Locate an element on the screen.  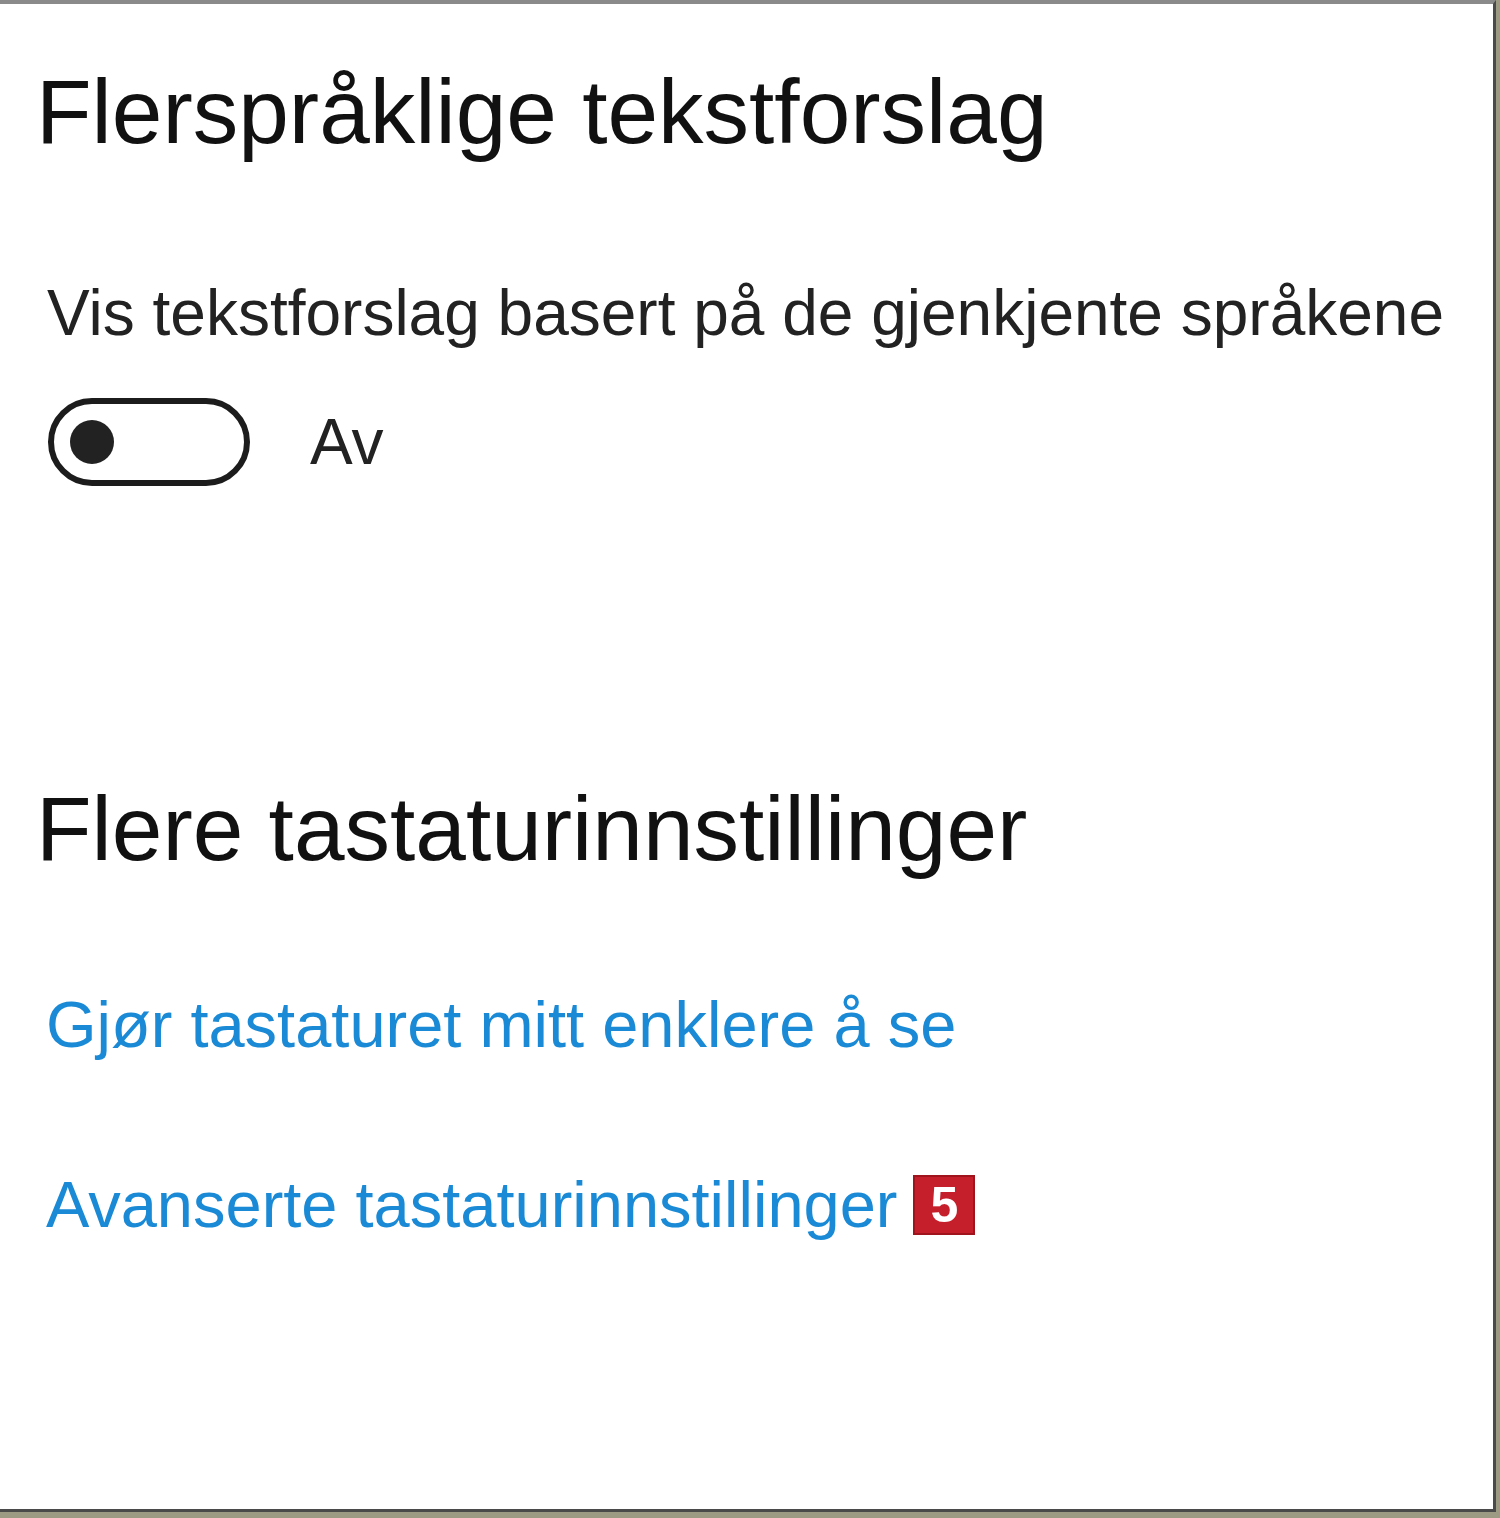
section-heading: Flere tastaturinnstillinger is located at coordinates (532, 829).